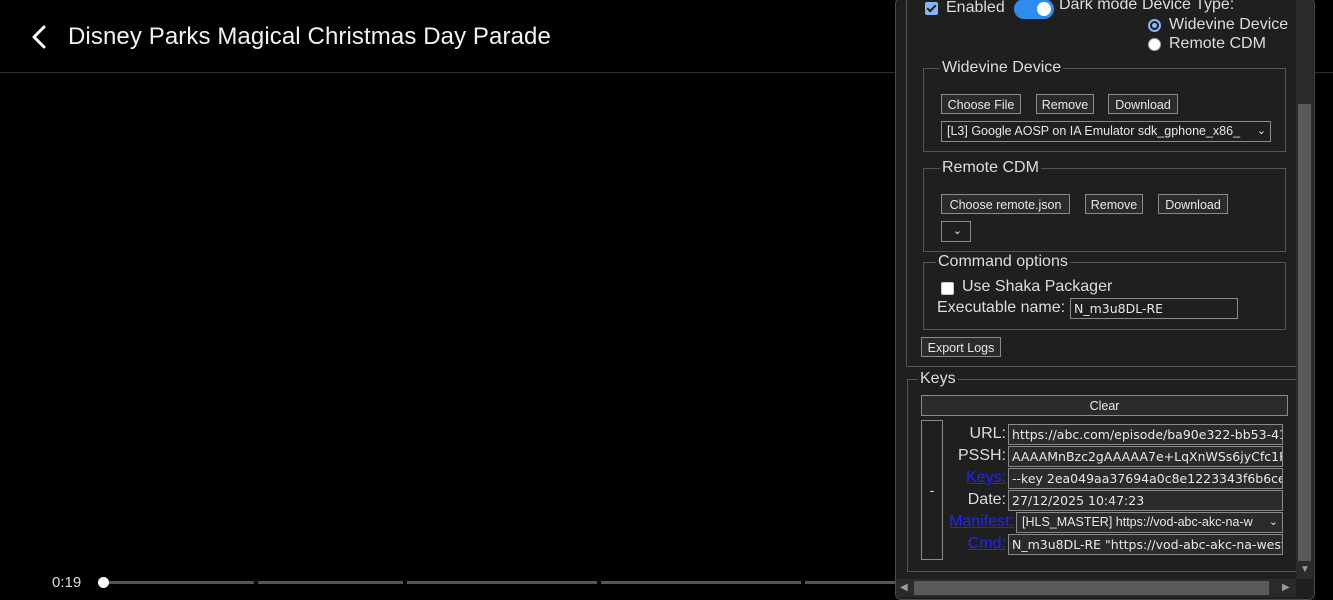  Describe the element at coordinates (947, 288) in the screenshot. I see `shaka-packager-checkbox` at that location.